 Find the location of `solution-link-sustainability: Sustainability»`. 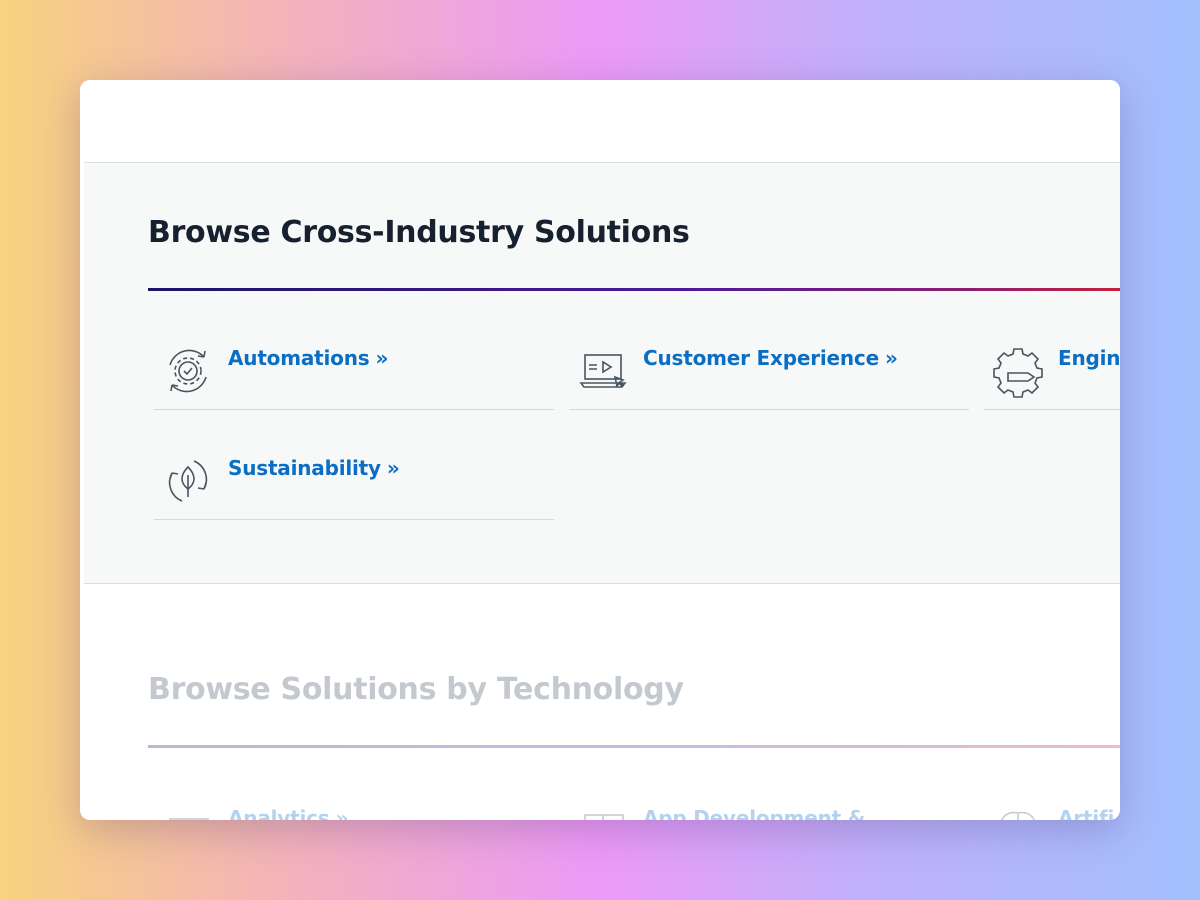

solution-link-sustainability: Sustainability» is located at coordinates (314, 468).